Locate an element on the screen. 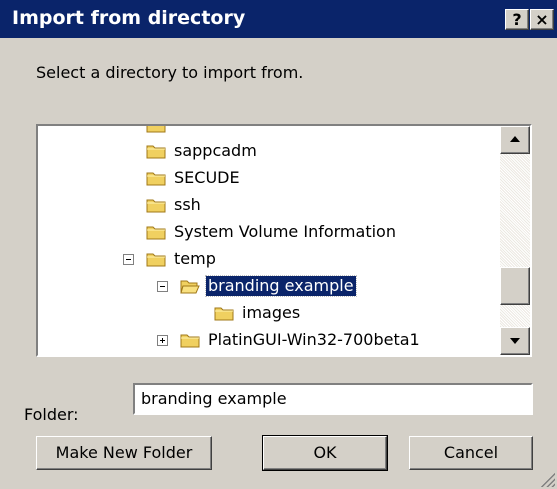 The image size is (557, 489). tree-item-label: images is located at coordinates (271, 312).